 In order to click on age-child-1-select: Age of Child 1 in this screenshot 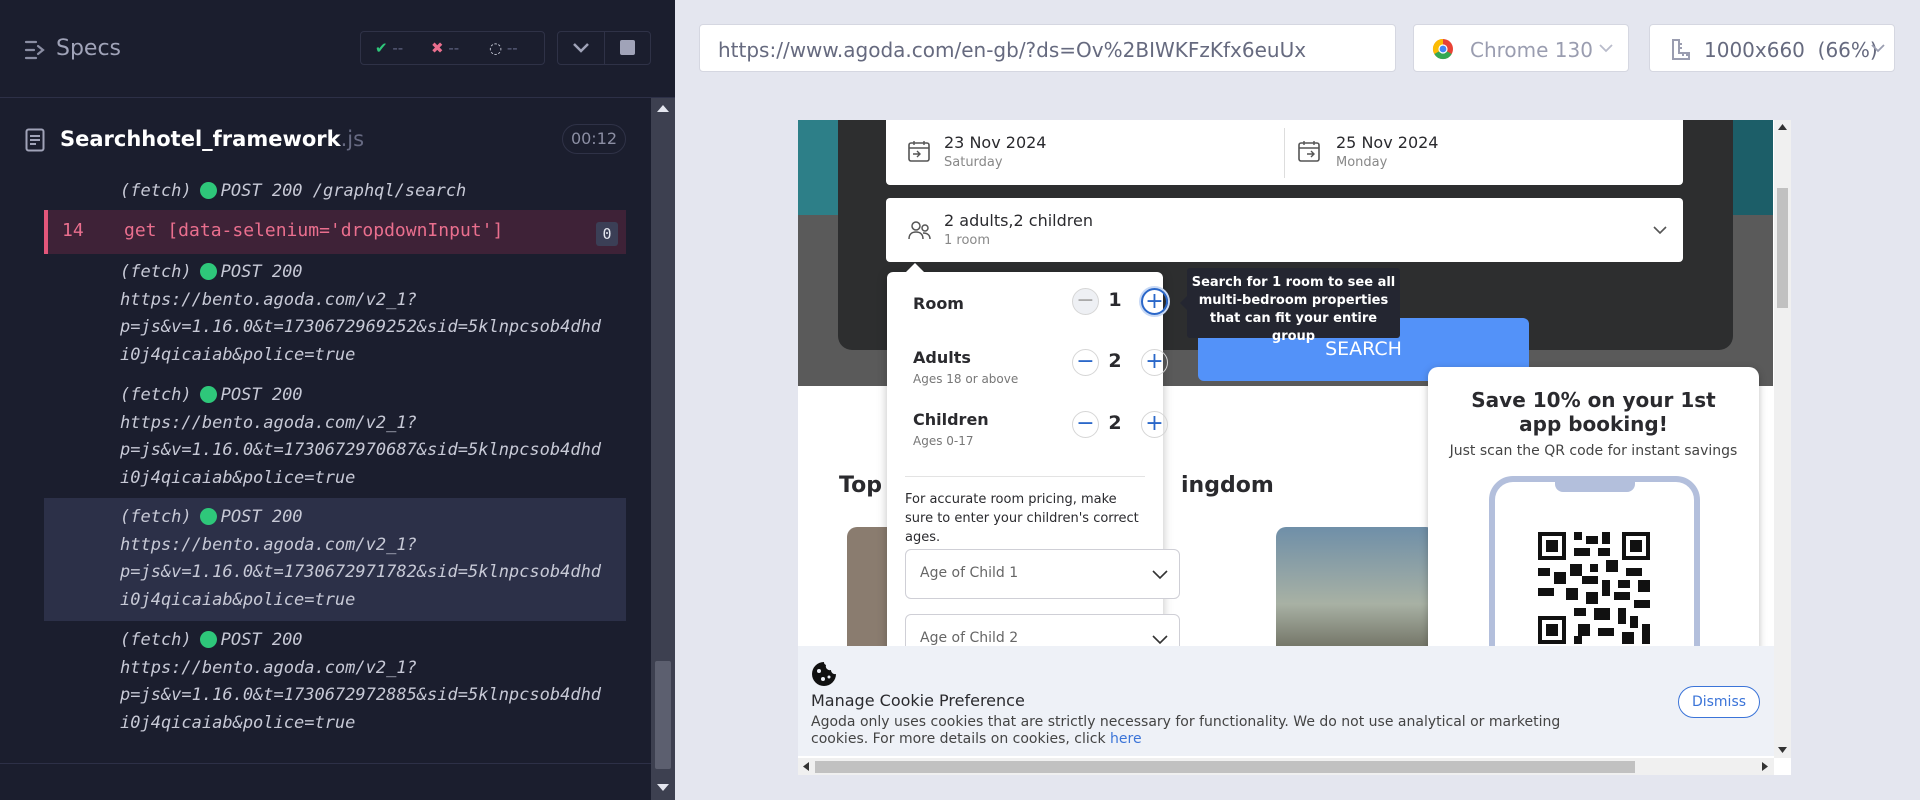, I will do `click(1042, 574)`.